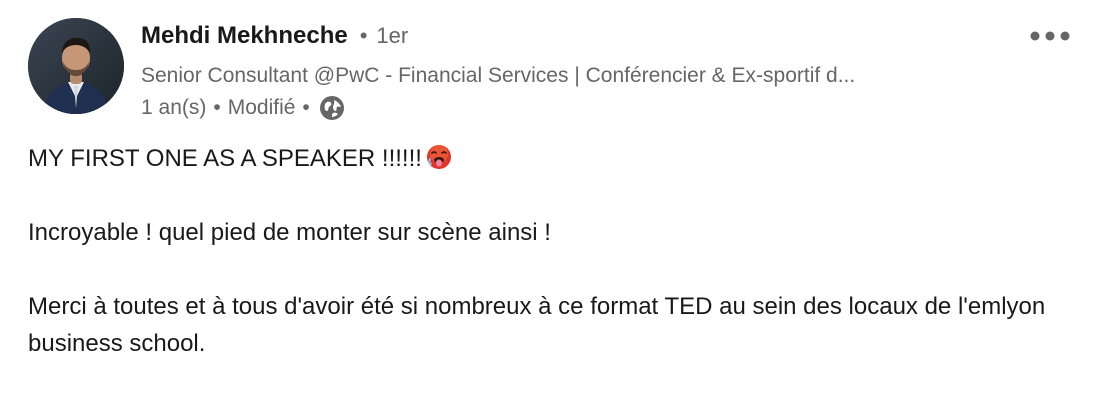 The width and height of the screenshot is (1102, 414). Describe the element at coordinates (174, 107) in the screenshot. I see `post-time: 1 an(s)` at that location.